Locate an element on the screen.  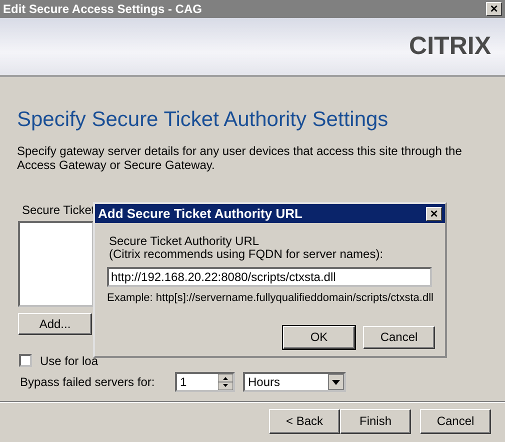
dialog-title: Add Secure Ticket Authority URL is located at coordinates (200, 213).